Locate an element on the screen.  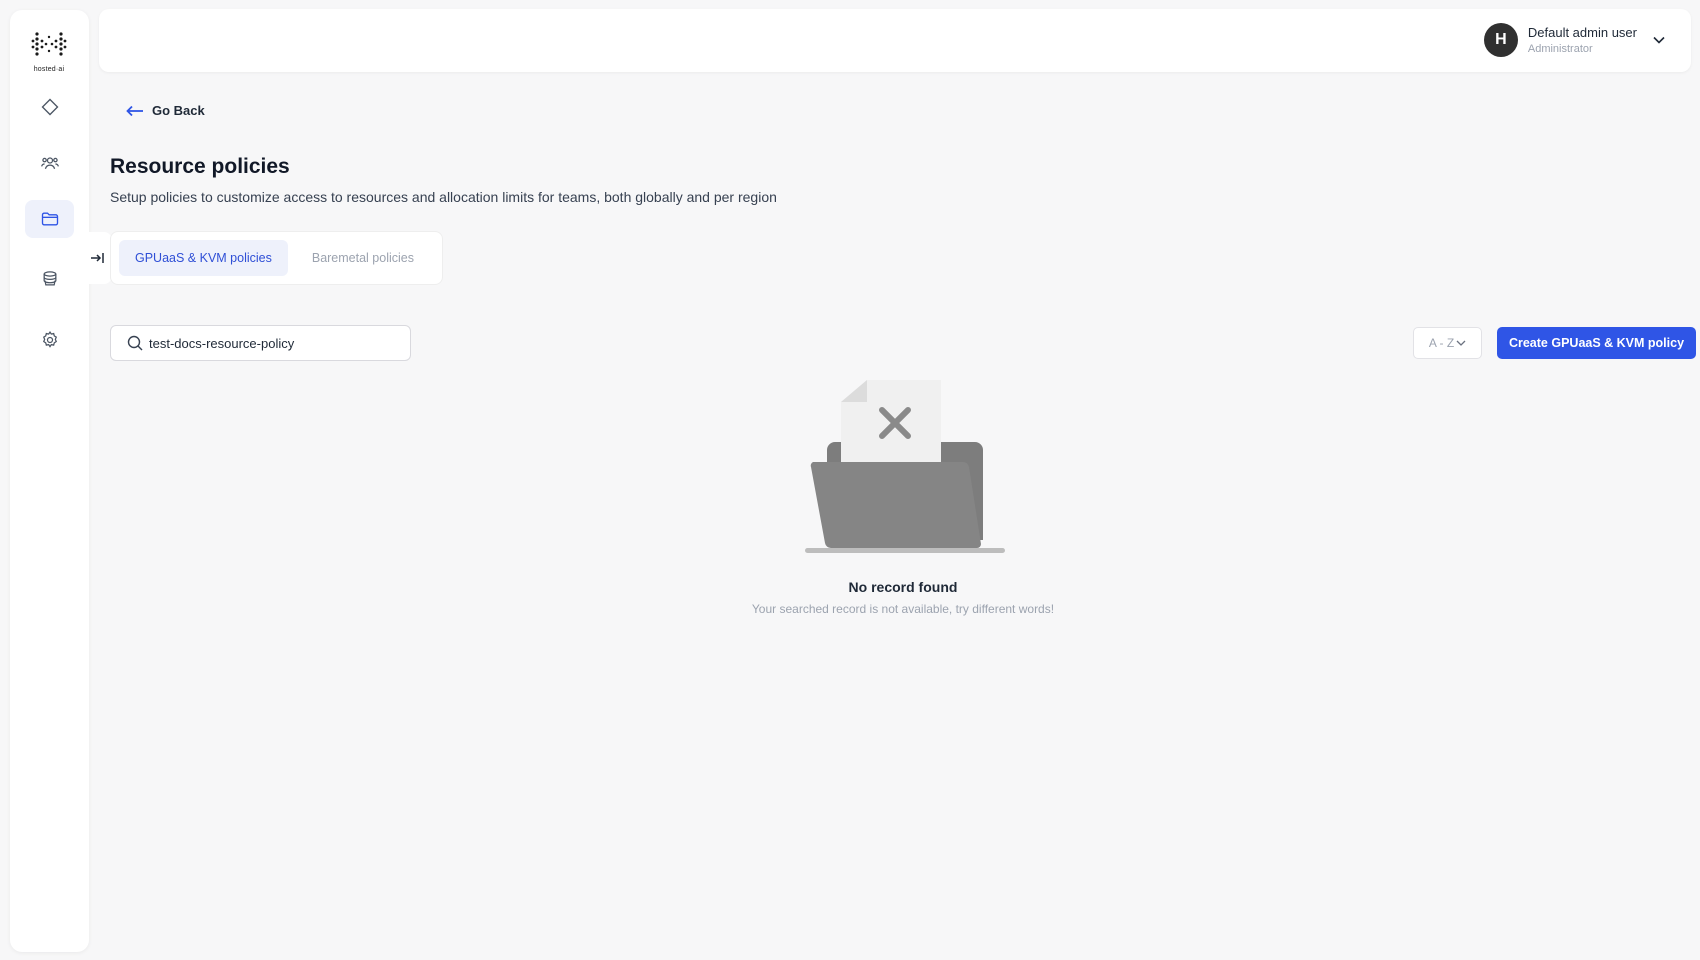
go-back-link: Go Back is located at coordinates (165, 110).